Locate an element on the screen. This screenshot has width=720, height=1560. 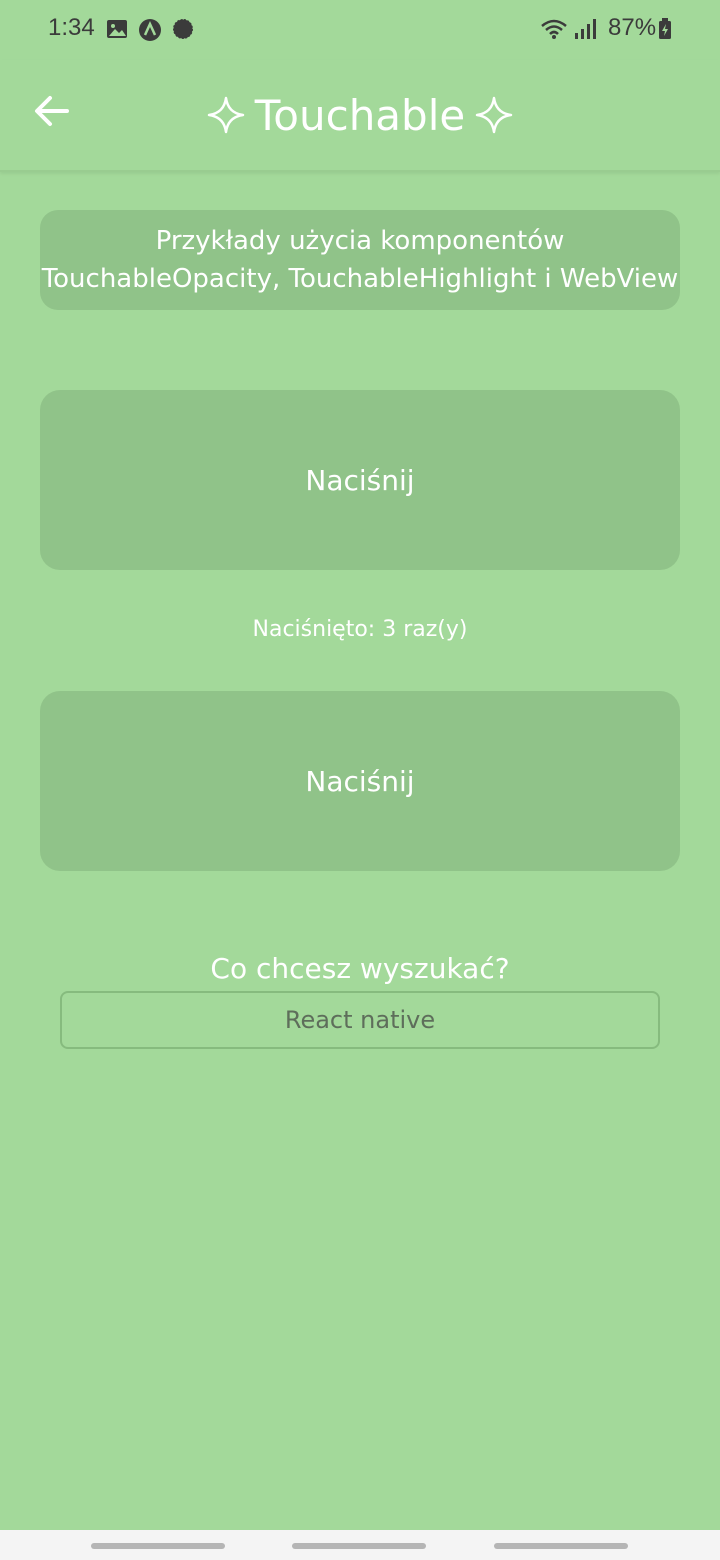
touchable-highlight-button: Naciśnij is located at coordinates (360, 781).